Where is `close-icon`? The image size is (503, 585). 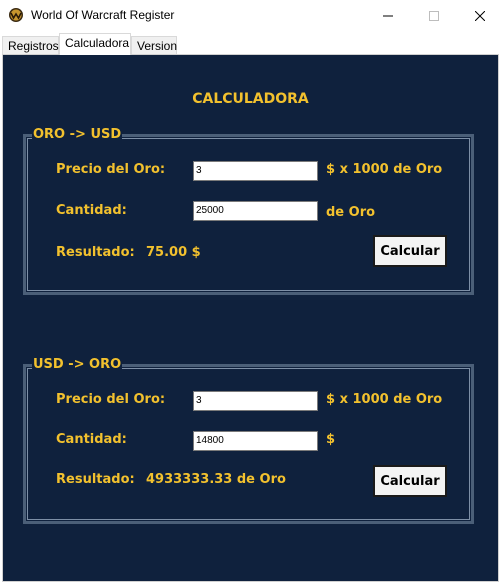
close-icon is located at coordinates (480, 15).